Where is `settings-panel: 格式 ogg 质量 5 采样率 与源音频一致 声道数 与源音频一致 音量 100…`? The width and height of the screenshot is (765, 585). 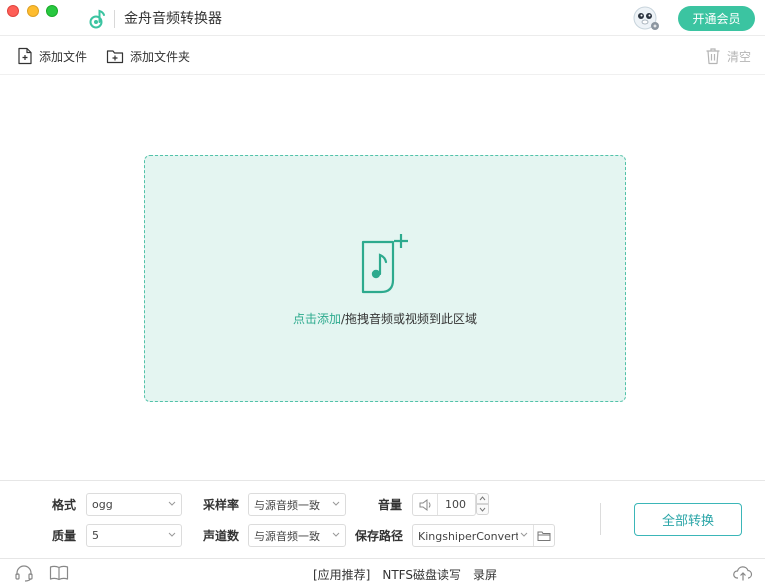 settings-panel: 格式 ogg 质量 5 采样率 与源音频一致 声道数 与源音频一致 音量 100… is located at coordinates (382, 519).